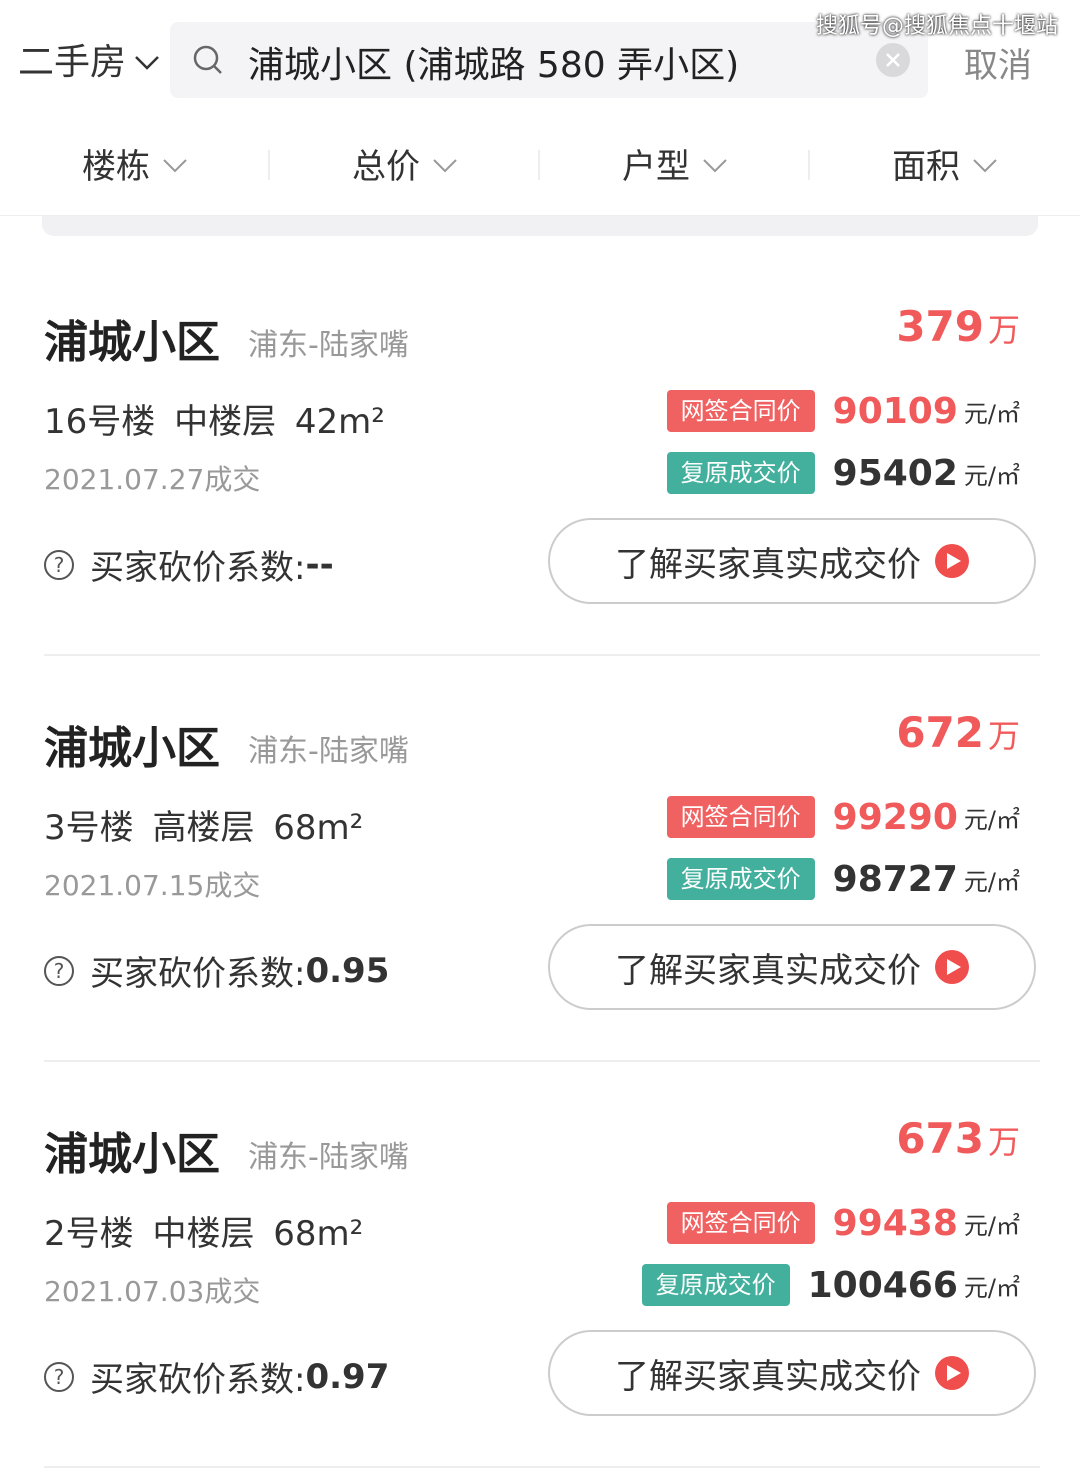 The height and width of the screenshot is (1470, 1080). I want to click on listing-date: 2021.07.27成交, so click(152, 479).